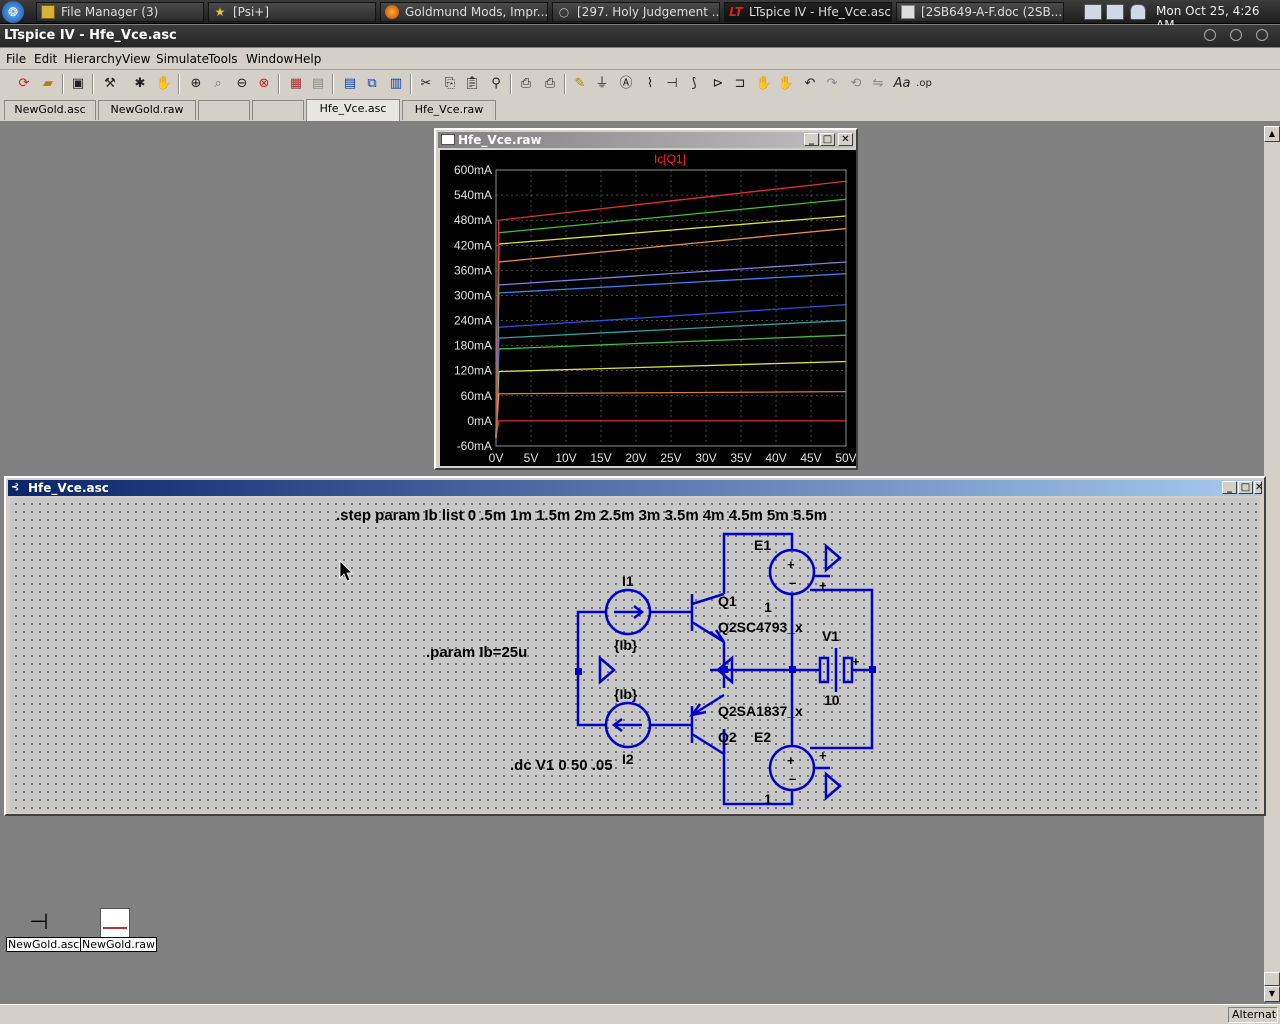  I want to click on plot-maximize-button: □, so click(827, 139).